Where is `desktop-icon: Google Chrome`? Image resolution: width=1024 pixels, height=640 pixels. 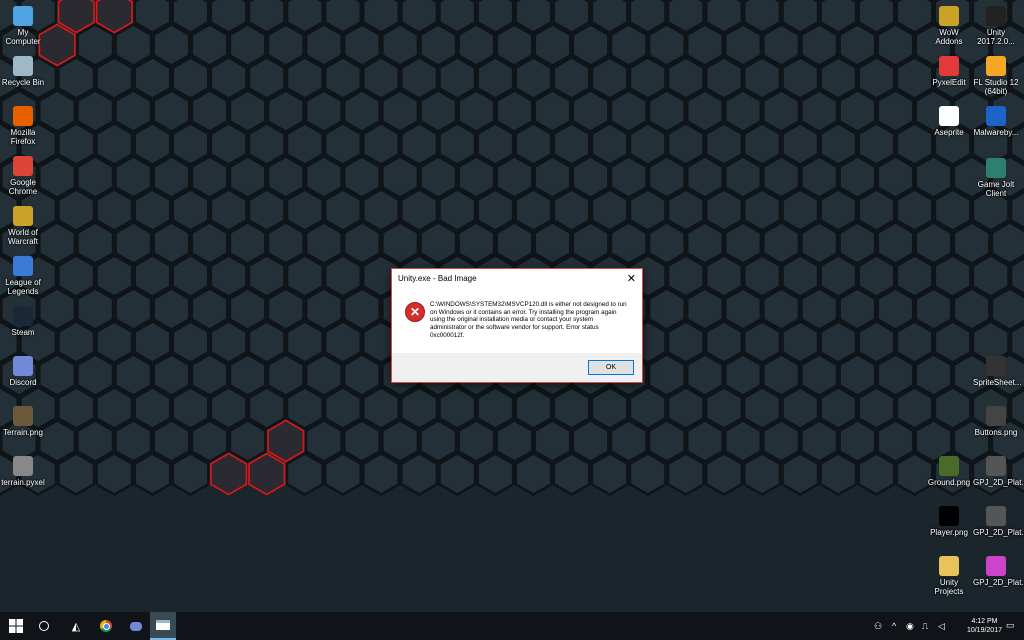 desktop-icon: Google Chrome is located at coordinates (23, 176).